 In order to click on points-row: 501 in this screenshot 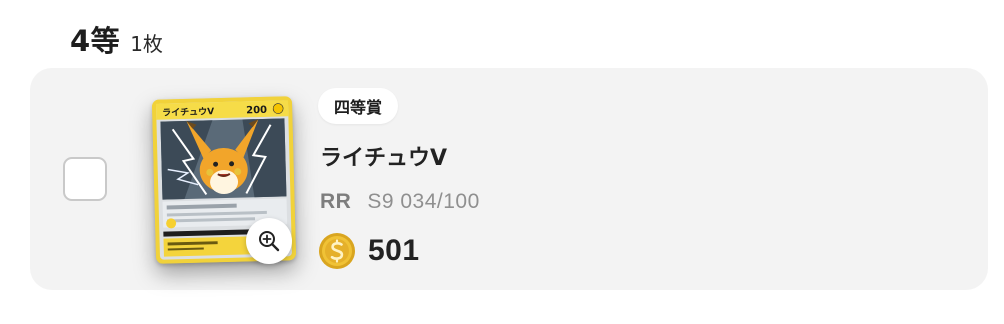, I will do `click(369, 251)`.